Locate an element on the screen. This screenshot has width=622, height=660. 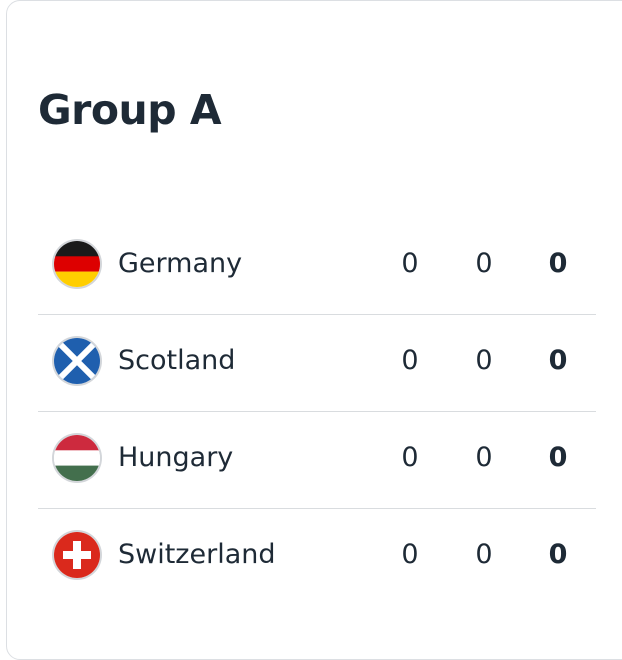
team-name: Germany is located at coordinates (180, 263).